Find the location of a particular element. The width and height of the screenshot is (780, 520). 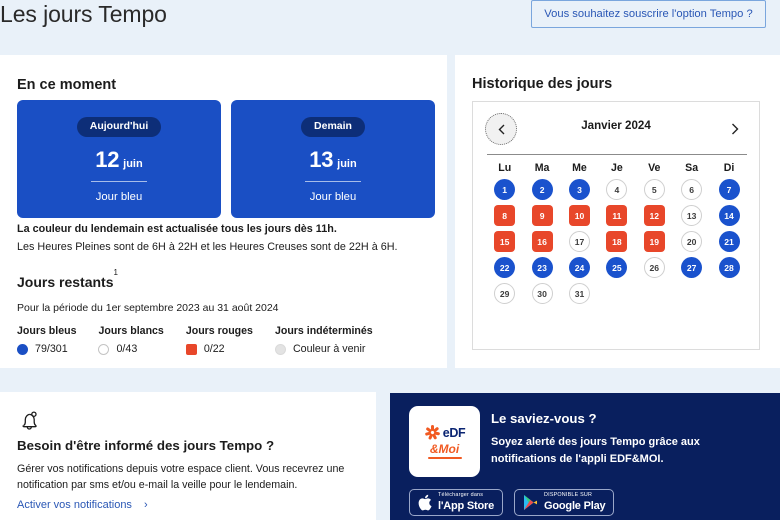

activate-notifications-label: Activer vos notifications is located at coordinates (74, 505).